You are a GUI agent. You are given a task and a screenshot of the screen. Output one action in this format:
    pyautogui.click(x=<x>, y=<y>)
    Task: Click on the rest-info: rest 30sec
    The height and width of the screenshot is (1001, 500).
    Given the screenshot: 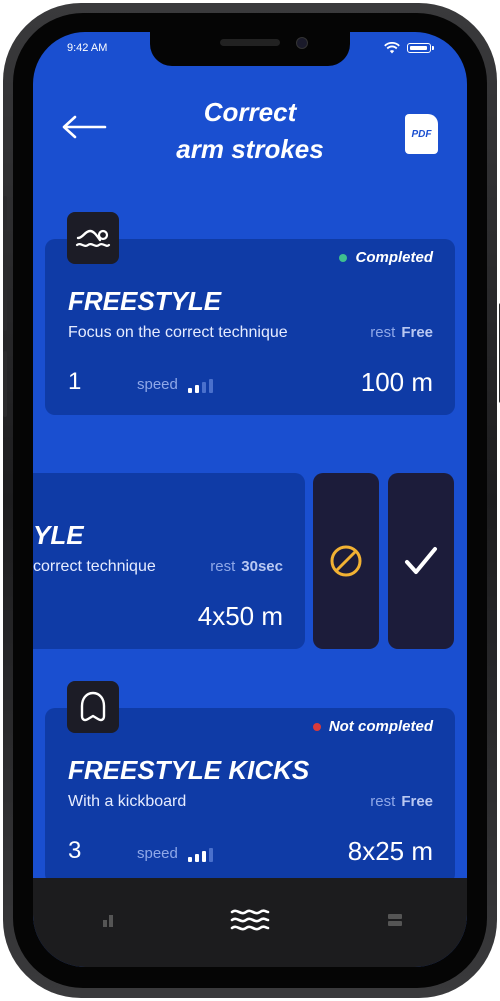 What is the action you would take?
    pyautogui.click(x=246, y=566)
    